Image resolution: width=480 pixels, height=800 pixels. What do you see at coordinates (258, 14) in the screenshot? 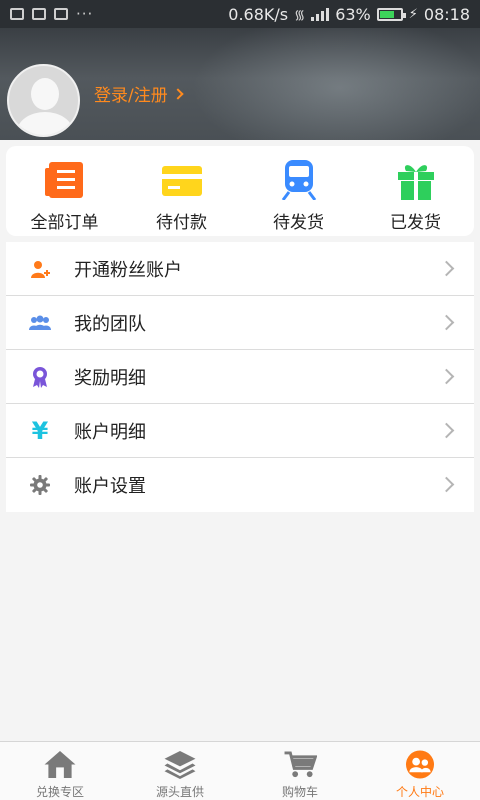
I see `network-speed: 0.68K/s` at bounding box center [258, 14].